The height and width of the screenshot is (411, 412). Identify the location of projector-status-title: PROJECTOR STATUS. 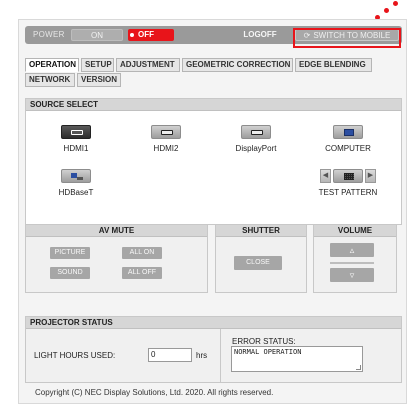
(213, 323).